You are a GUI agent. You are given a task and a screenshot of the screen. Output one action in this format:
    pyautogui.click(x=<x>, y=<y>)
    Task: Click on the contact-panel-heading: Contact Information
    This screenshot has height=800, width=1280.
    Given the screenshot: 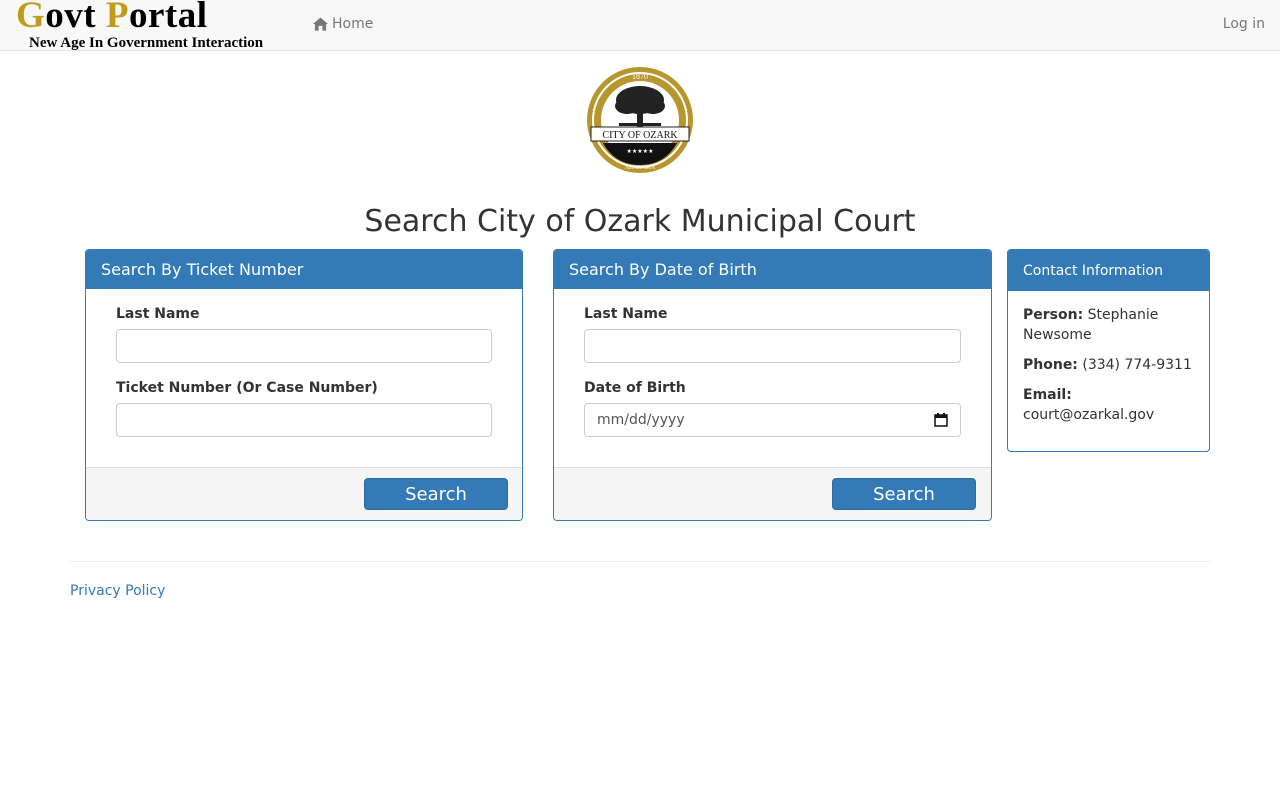 What is the action you would take?
    pyautogui.click(x=1108, y=270)
    